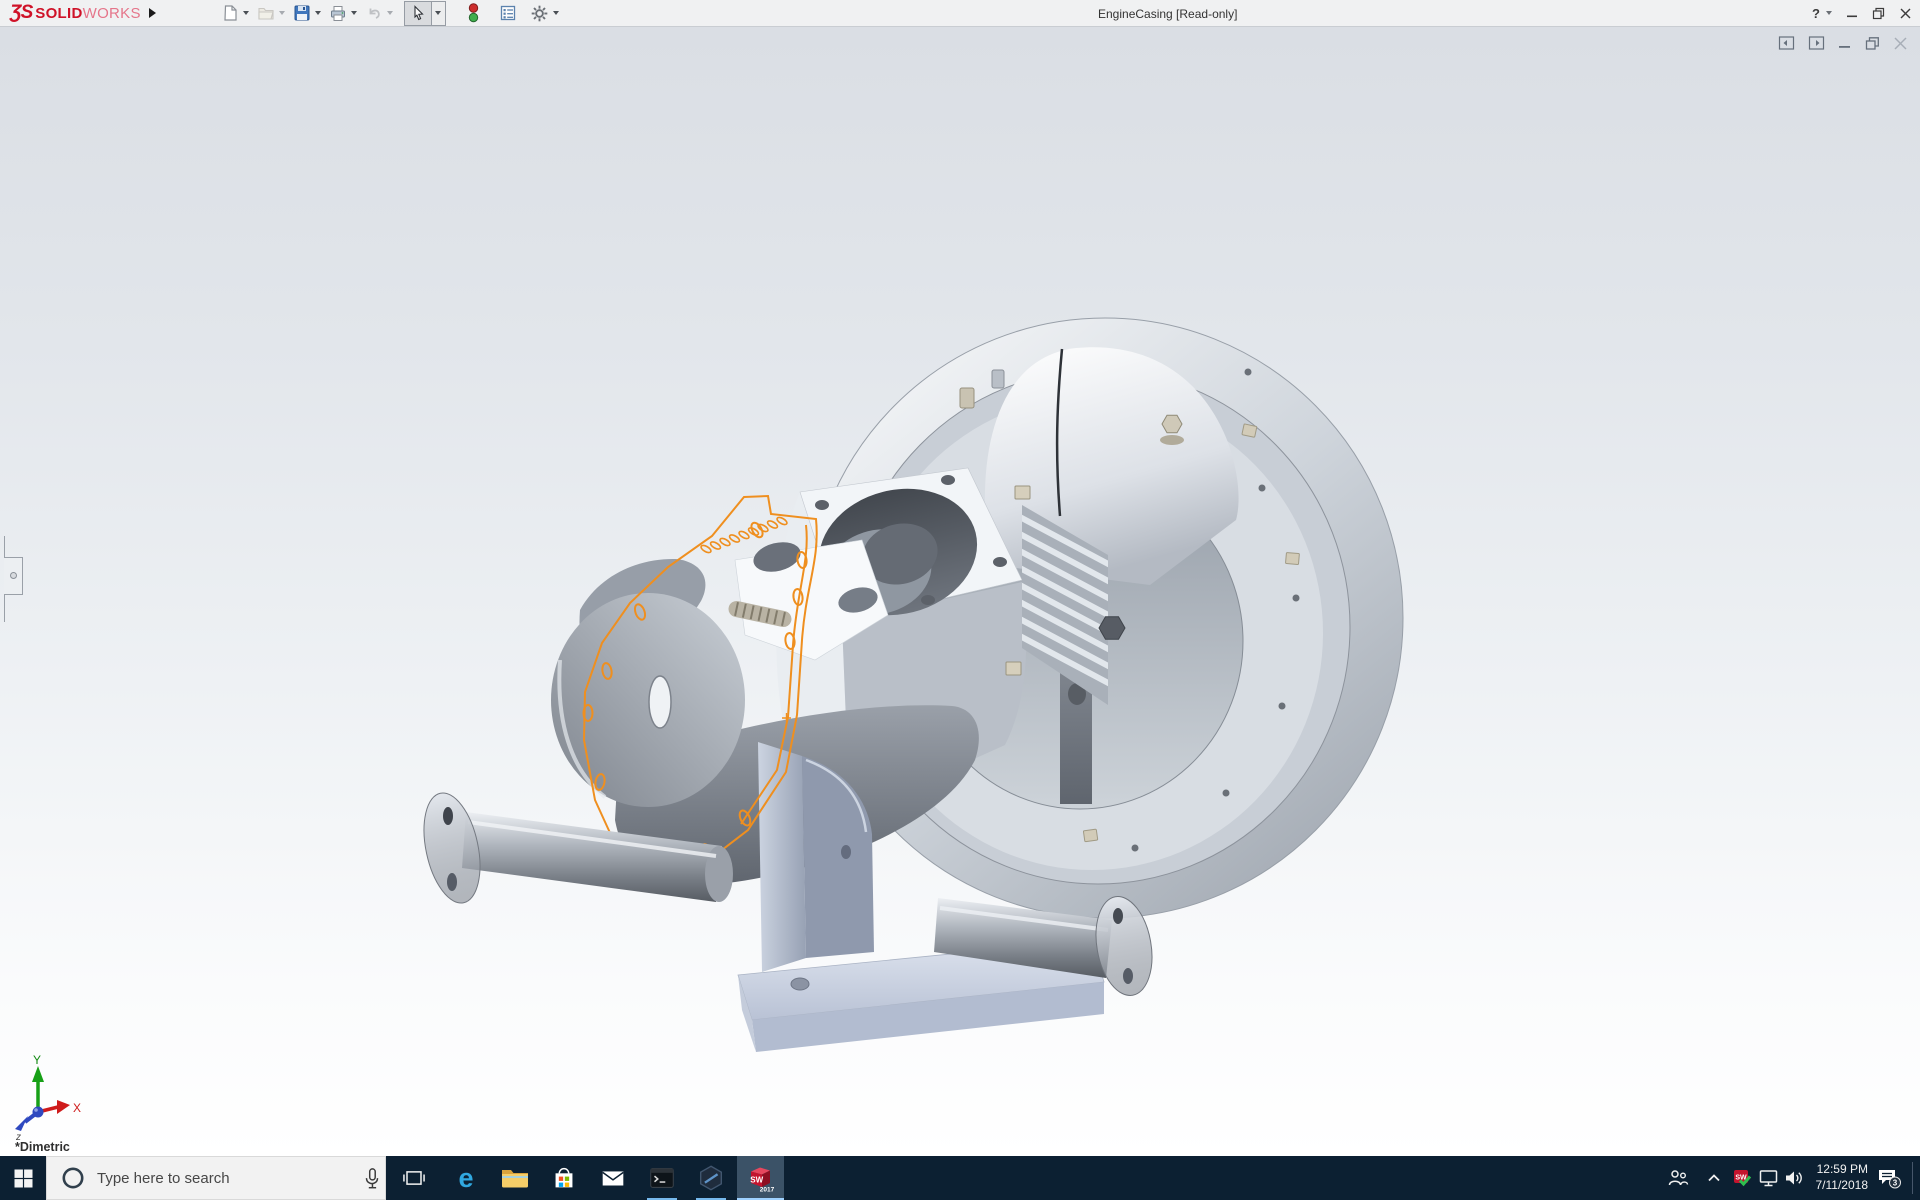  Describe the element at coordinates (1842, 1169) in the screenshot. I see `clock-time: 12:59 PM` at that location.